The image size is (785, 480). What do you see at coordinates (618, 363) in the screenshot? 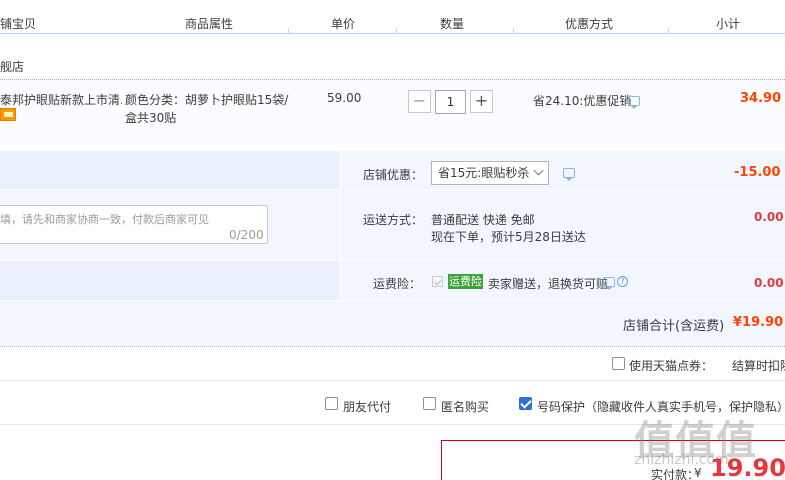
I see `tmall-points-checkbox` at bounding box center [618, 363].